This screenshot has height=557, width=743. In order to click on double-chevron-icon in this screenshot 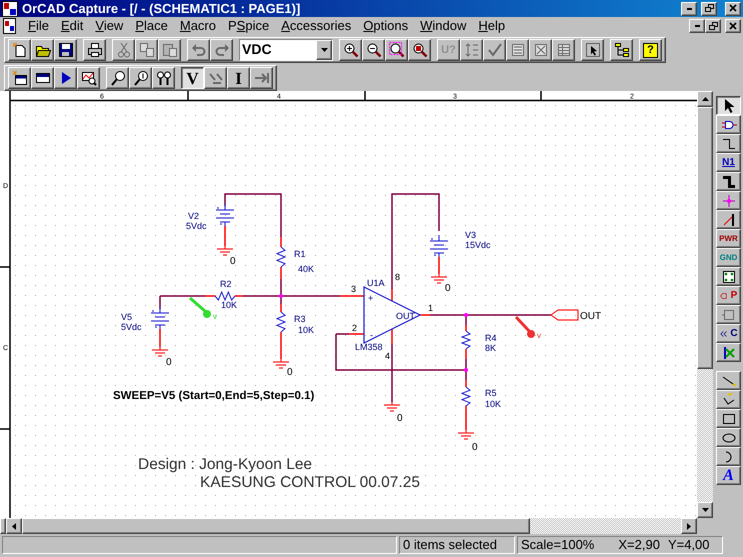, I will do `click(724, 333)`.